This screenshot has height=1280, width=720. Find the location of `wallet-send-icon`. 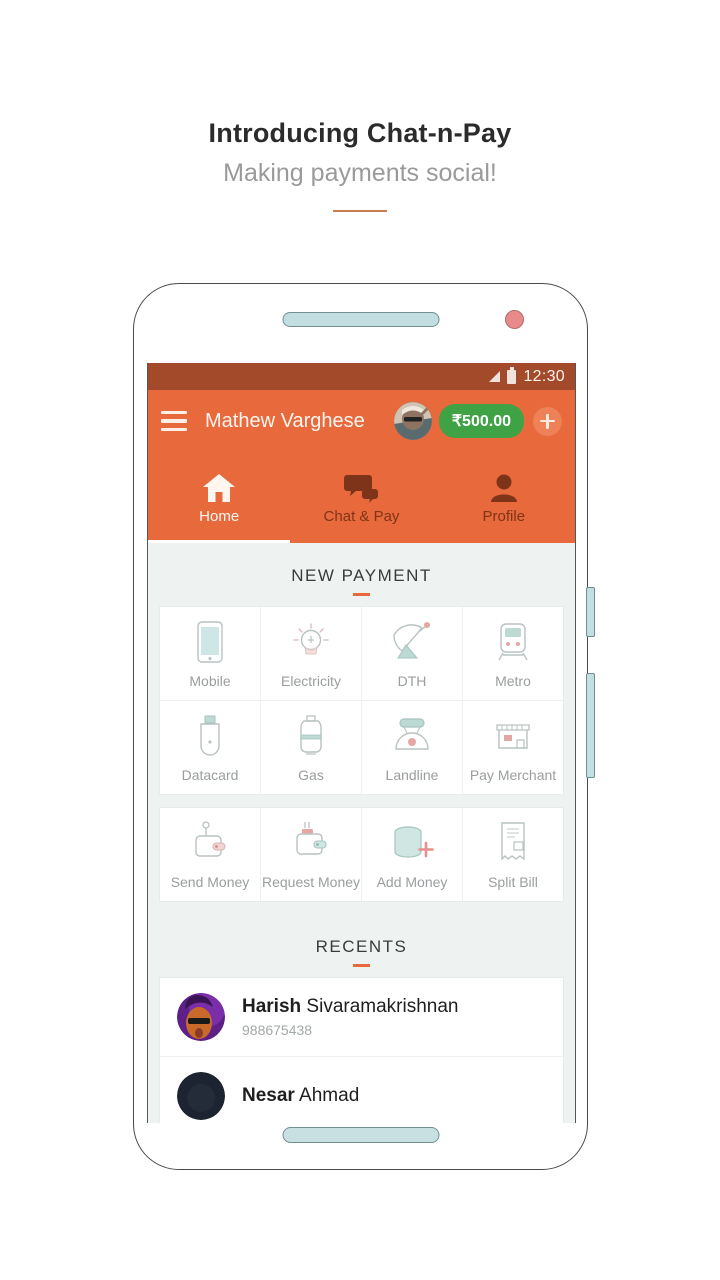

wallet-send-icon is located at coordinates (210, 843).